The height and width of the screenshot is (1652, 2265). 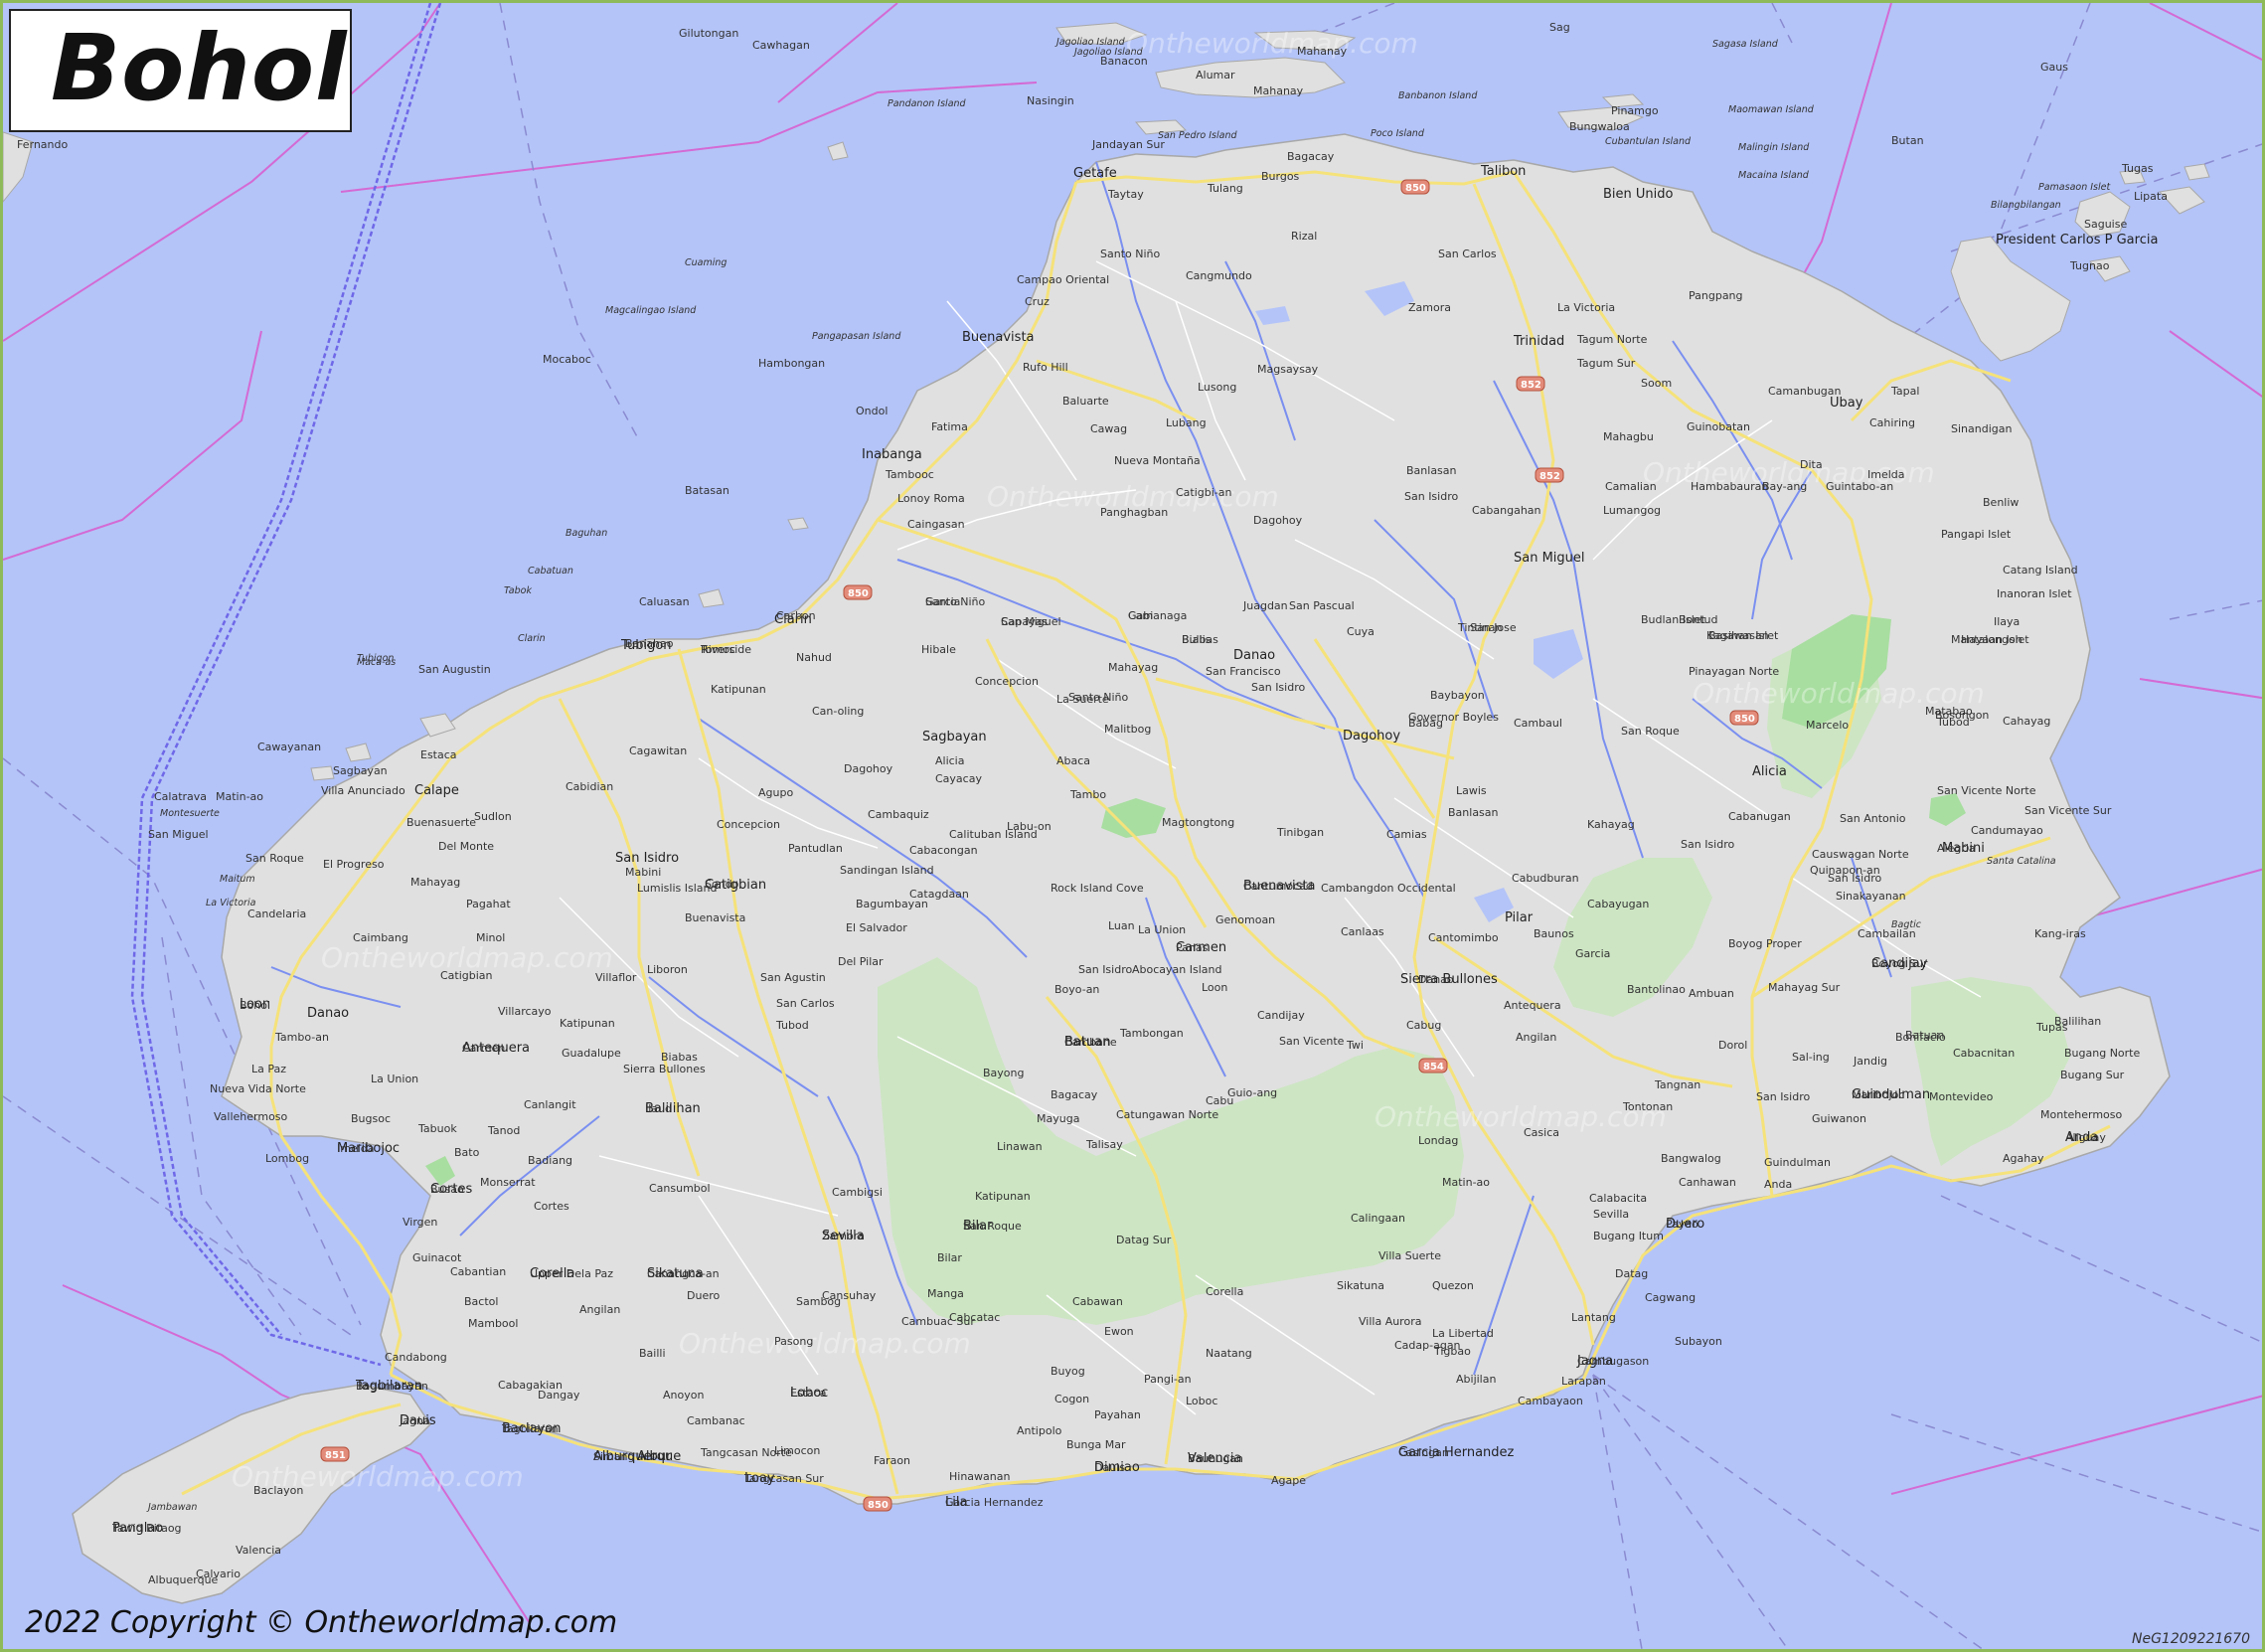 I want to click on place-label: San Carlos, so click(x=1467, y=254).